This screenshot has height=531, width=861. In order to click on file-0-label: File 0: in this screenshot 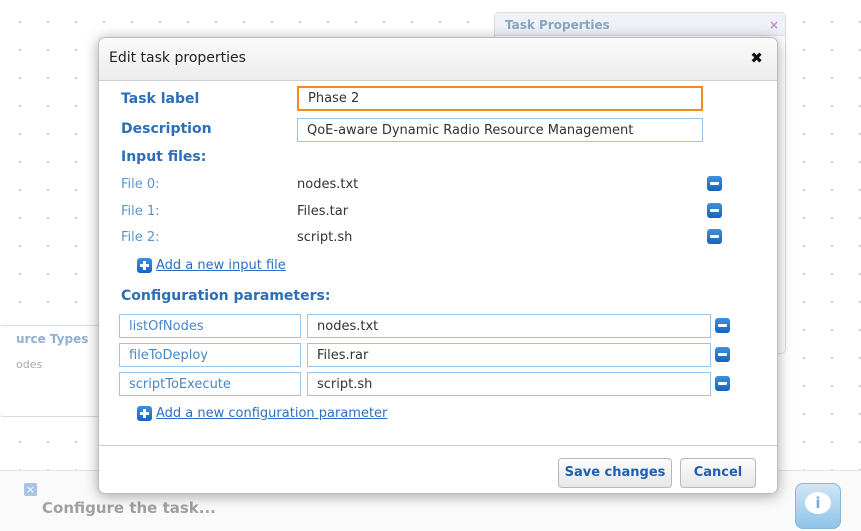, I will do `click(140, 184)`.